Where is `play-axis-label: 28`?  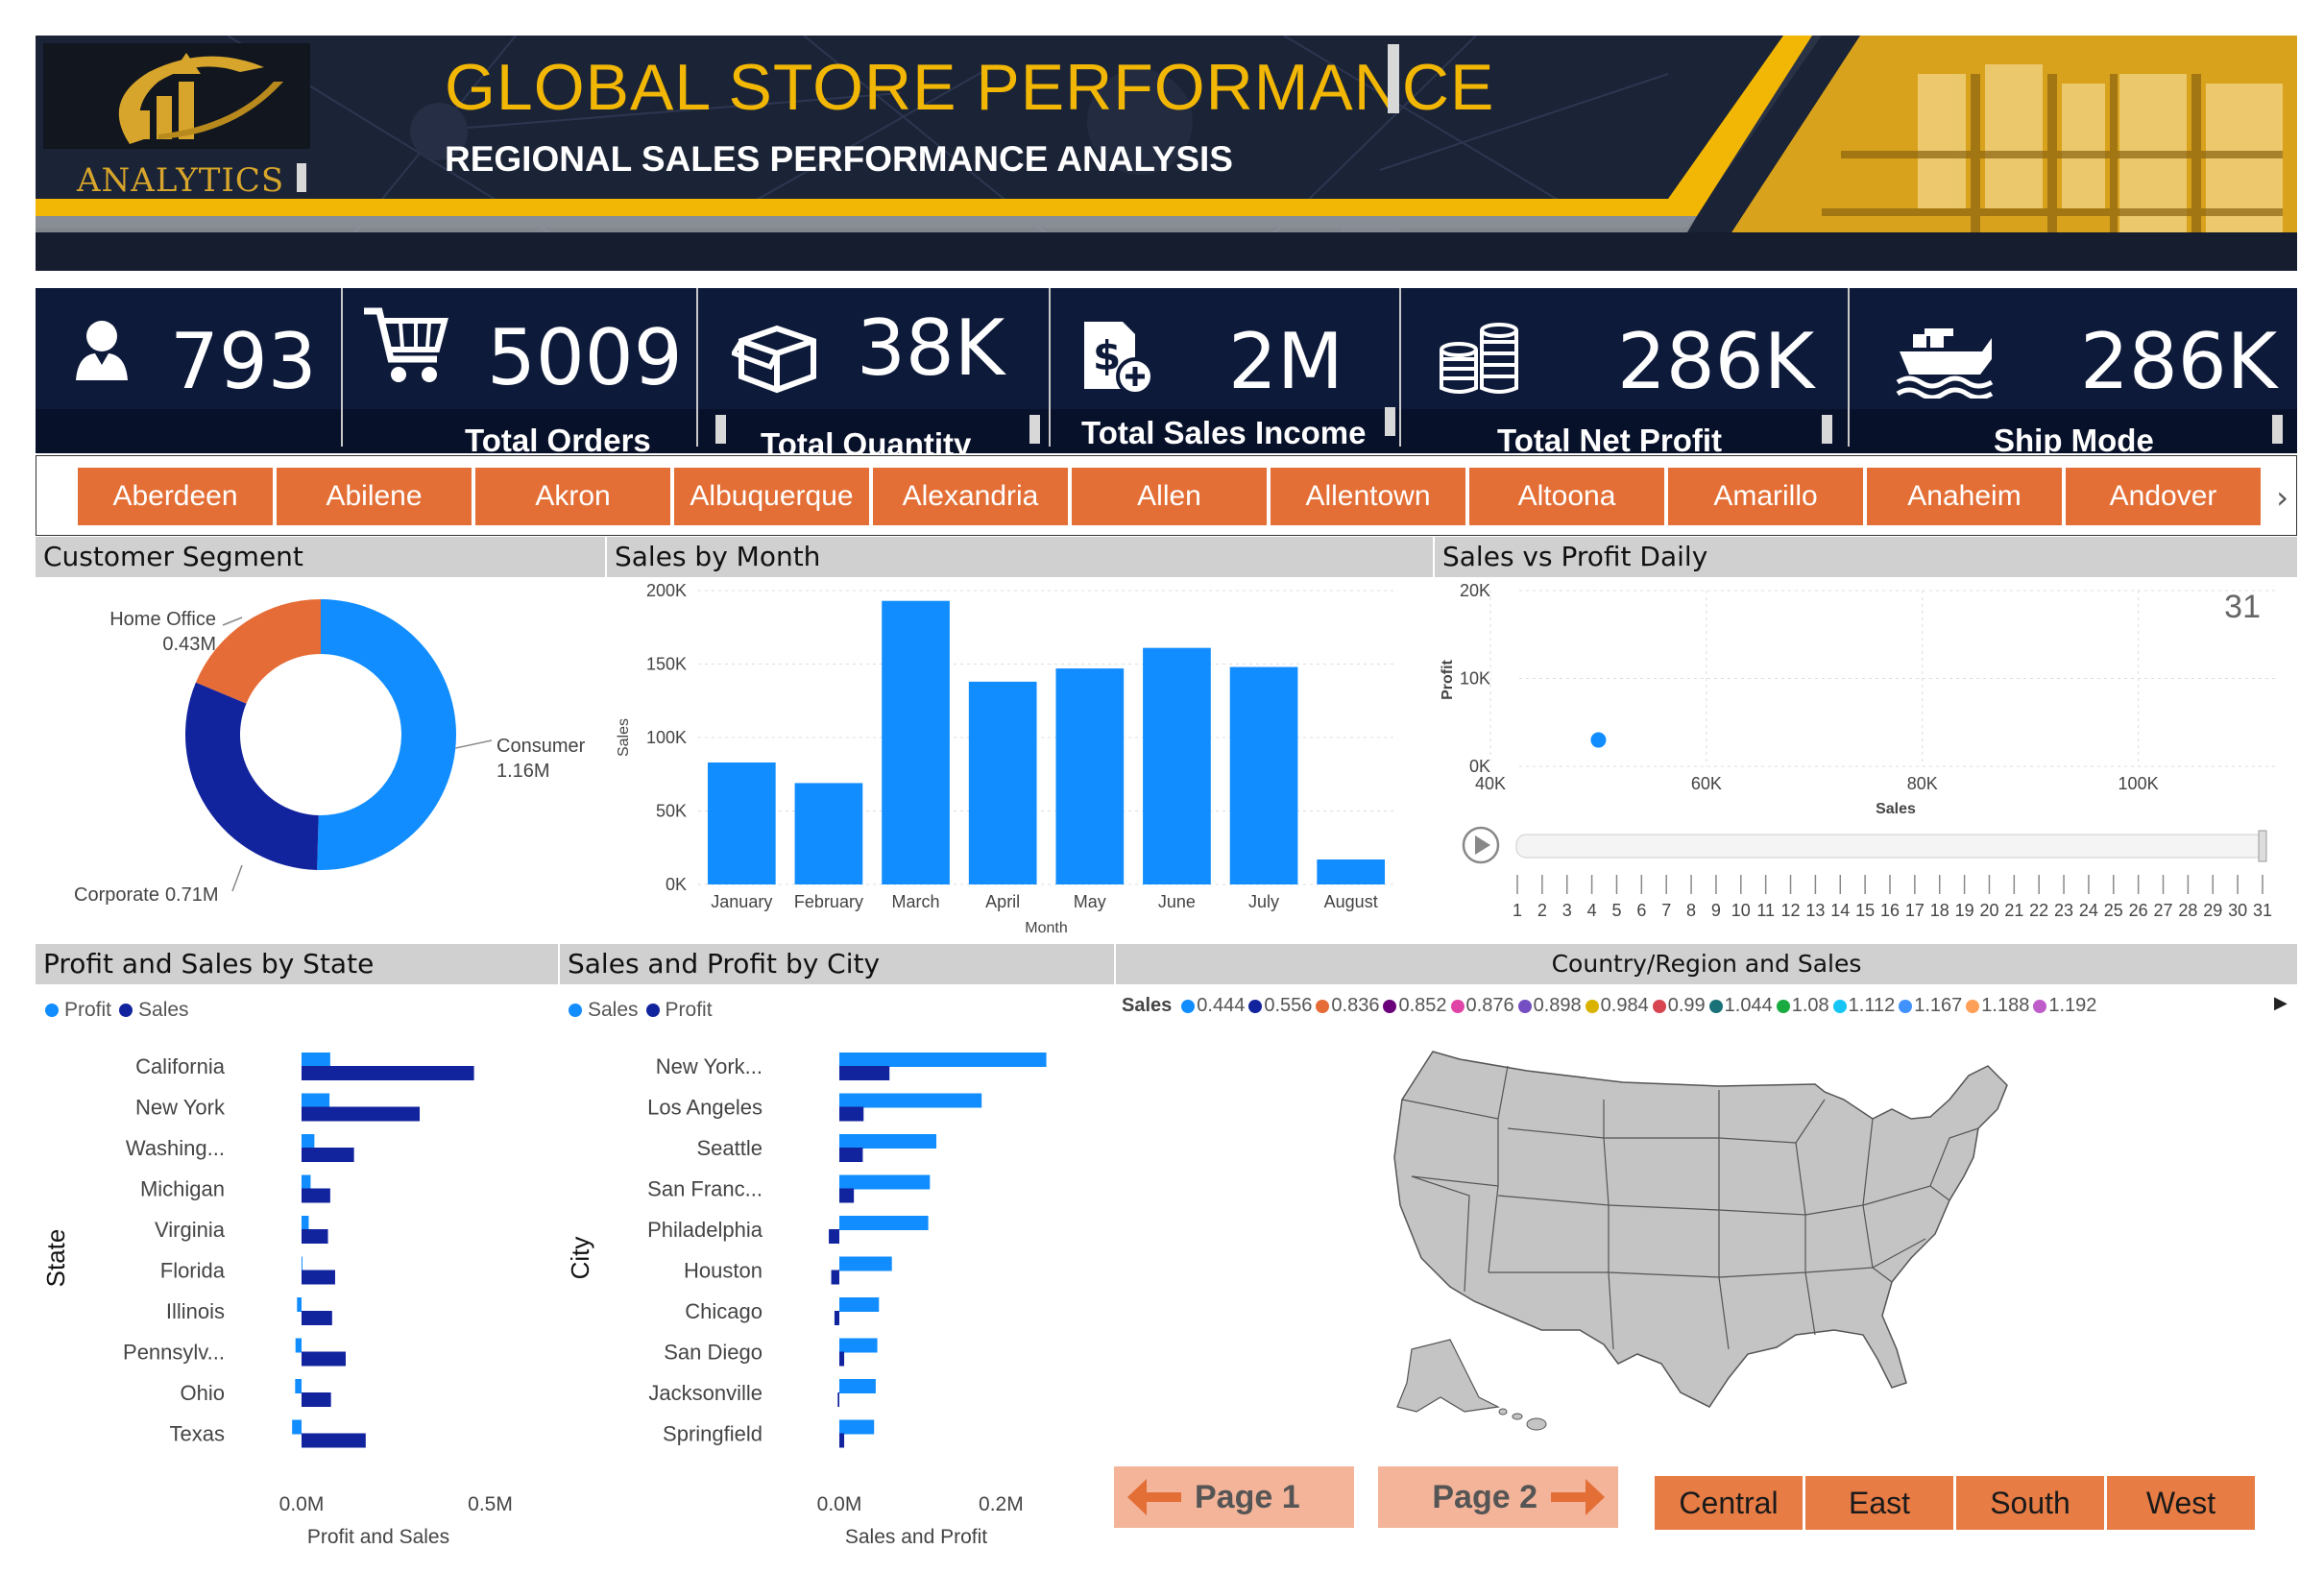
play-axis-label: 28 is located at coordinates (2187, 911).